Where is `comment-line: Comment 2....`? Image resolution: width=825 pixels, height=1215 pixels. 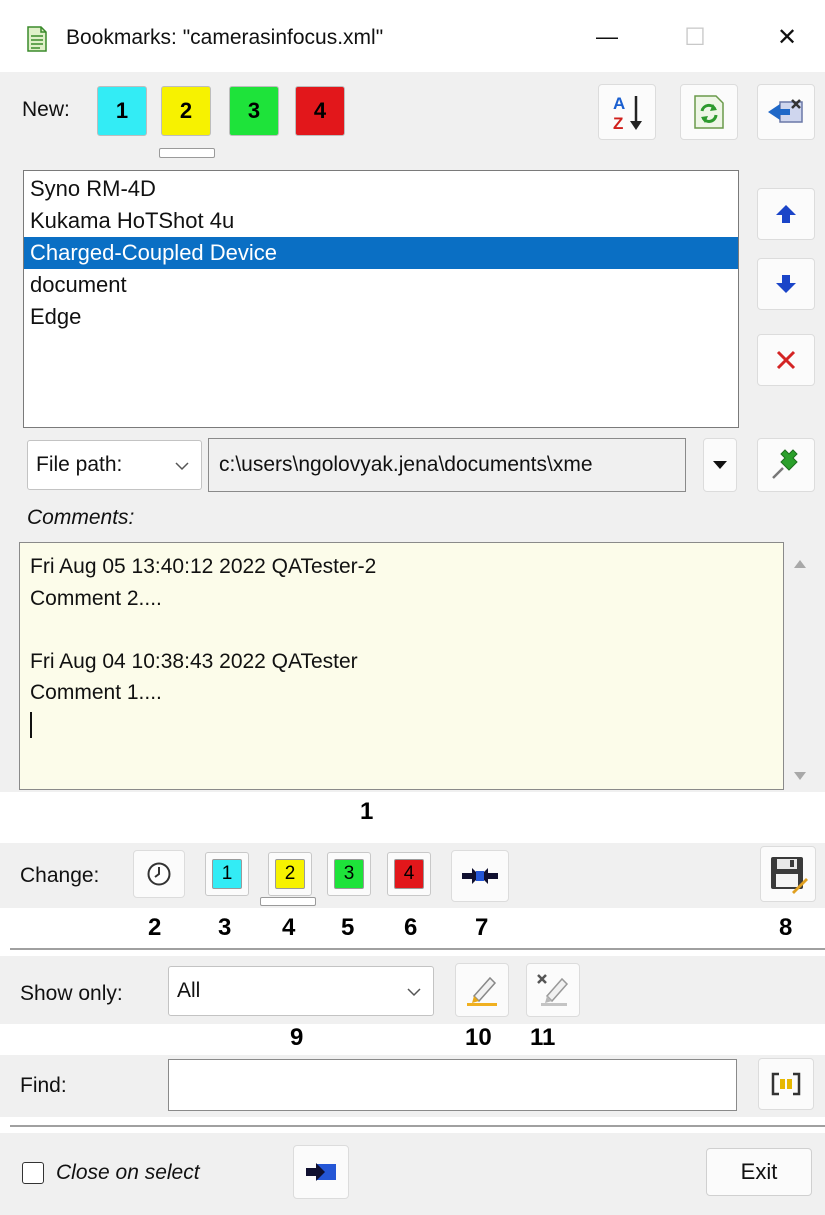 comment-line: Comment 2.... is located at coordinates (96, 598).